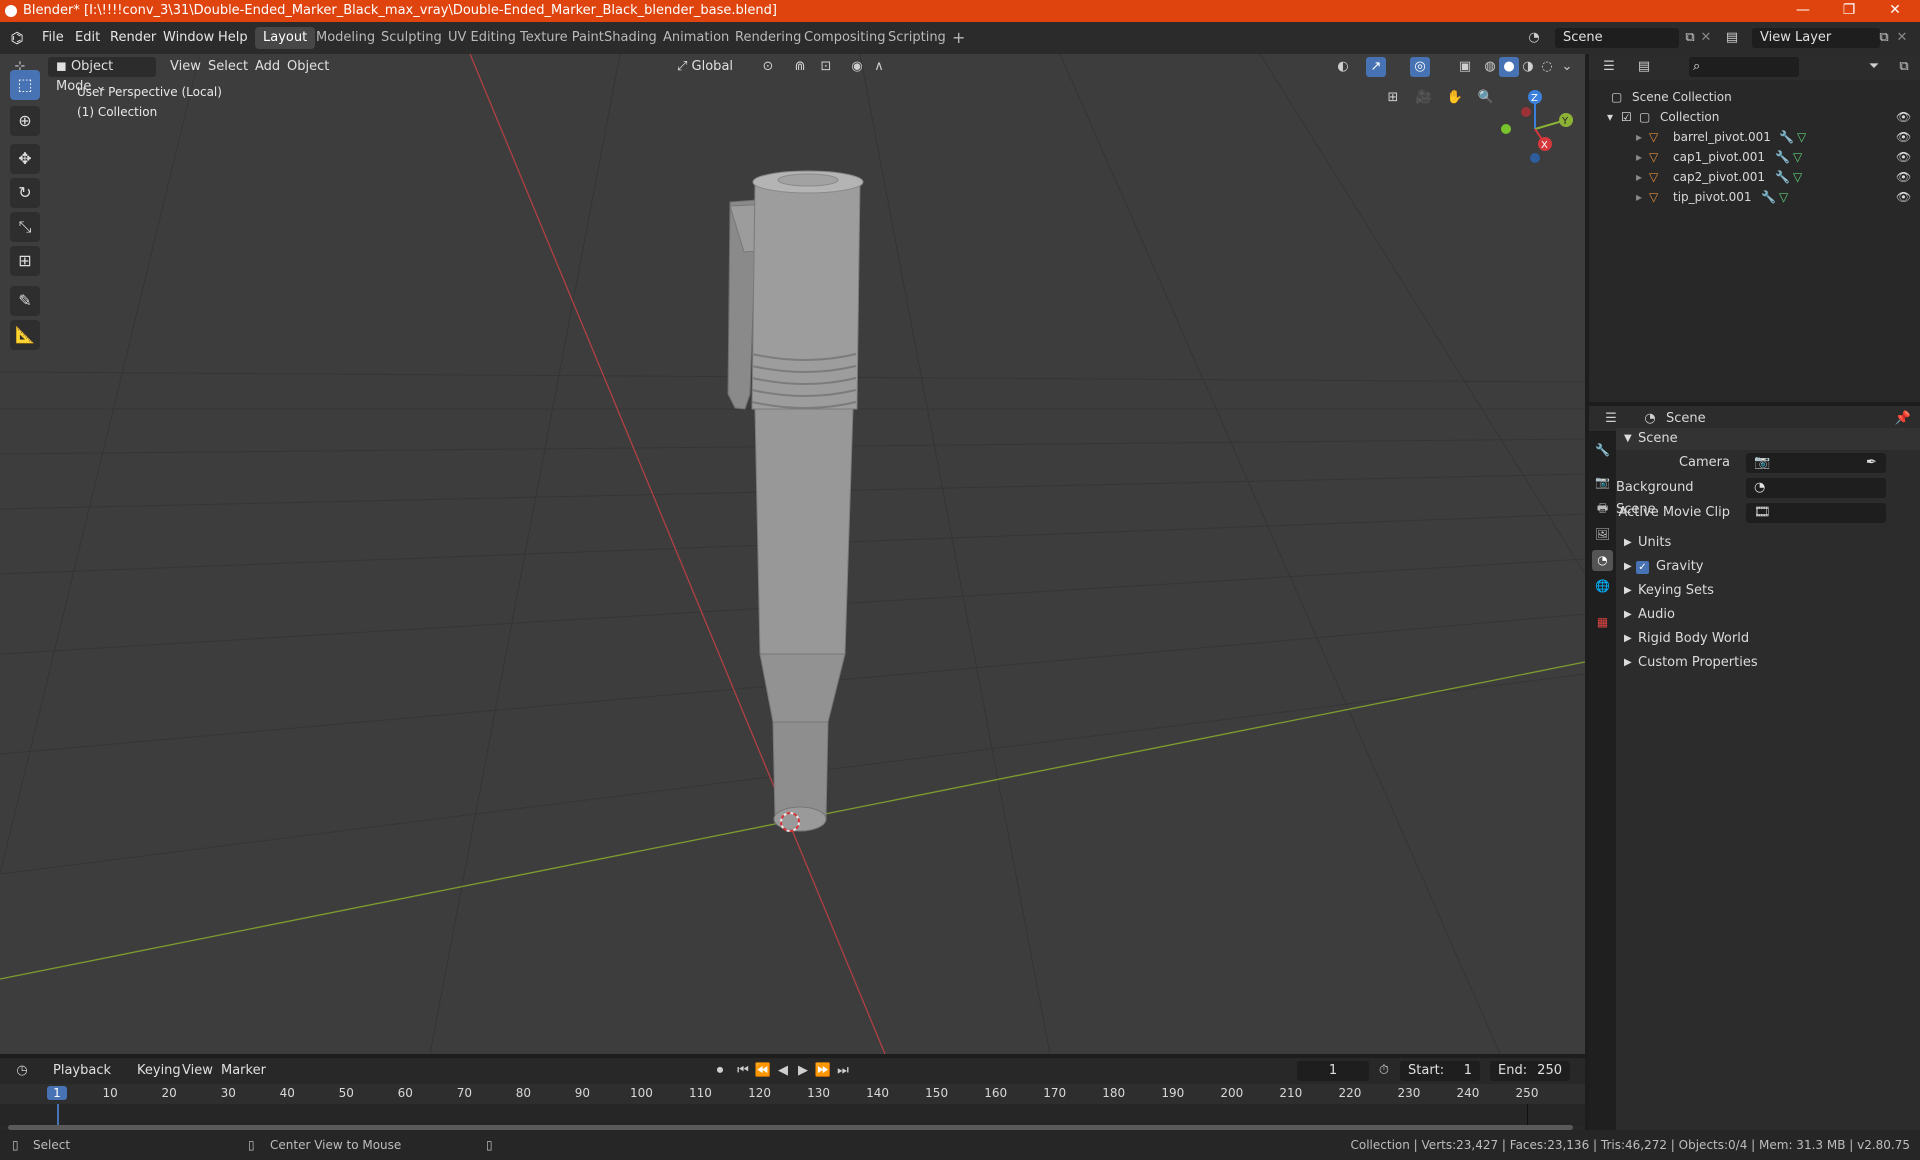 This screenshot has height=1160, width=1920. Describe the element at coordinates (1768, 663) in the screenshot. I see `custom-properties-section-header: ▶ Custom Properties` at that location.